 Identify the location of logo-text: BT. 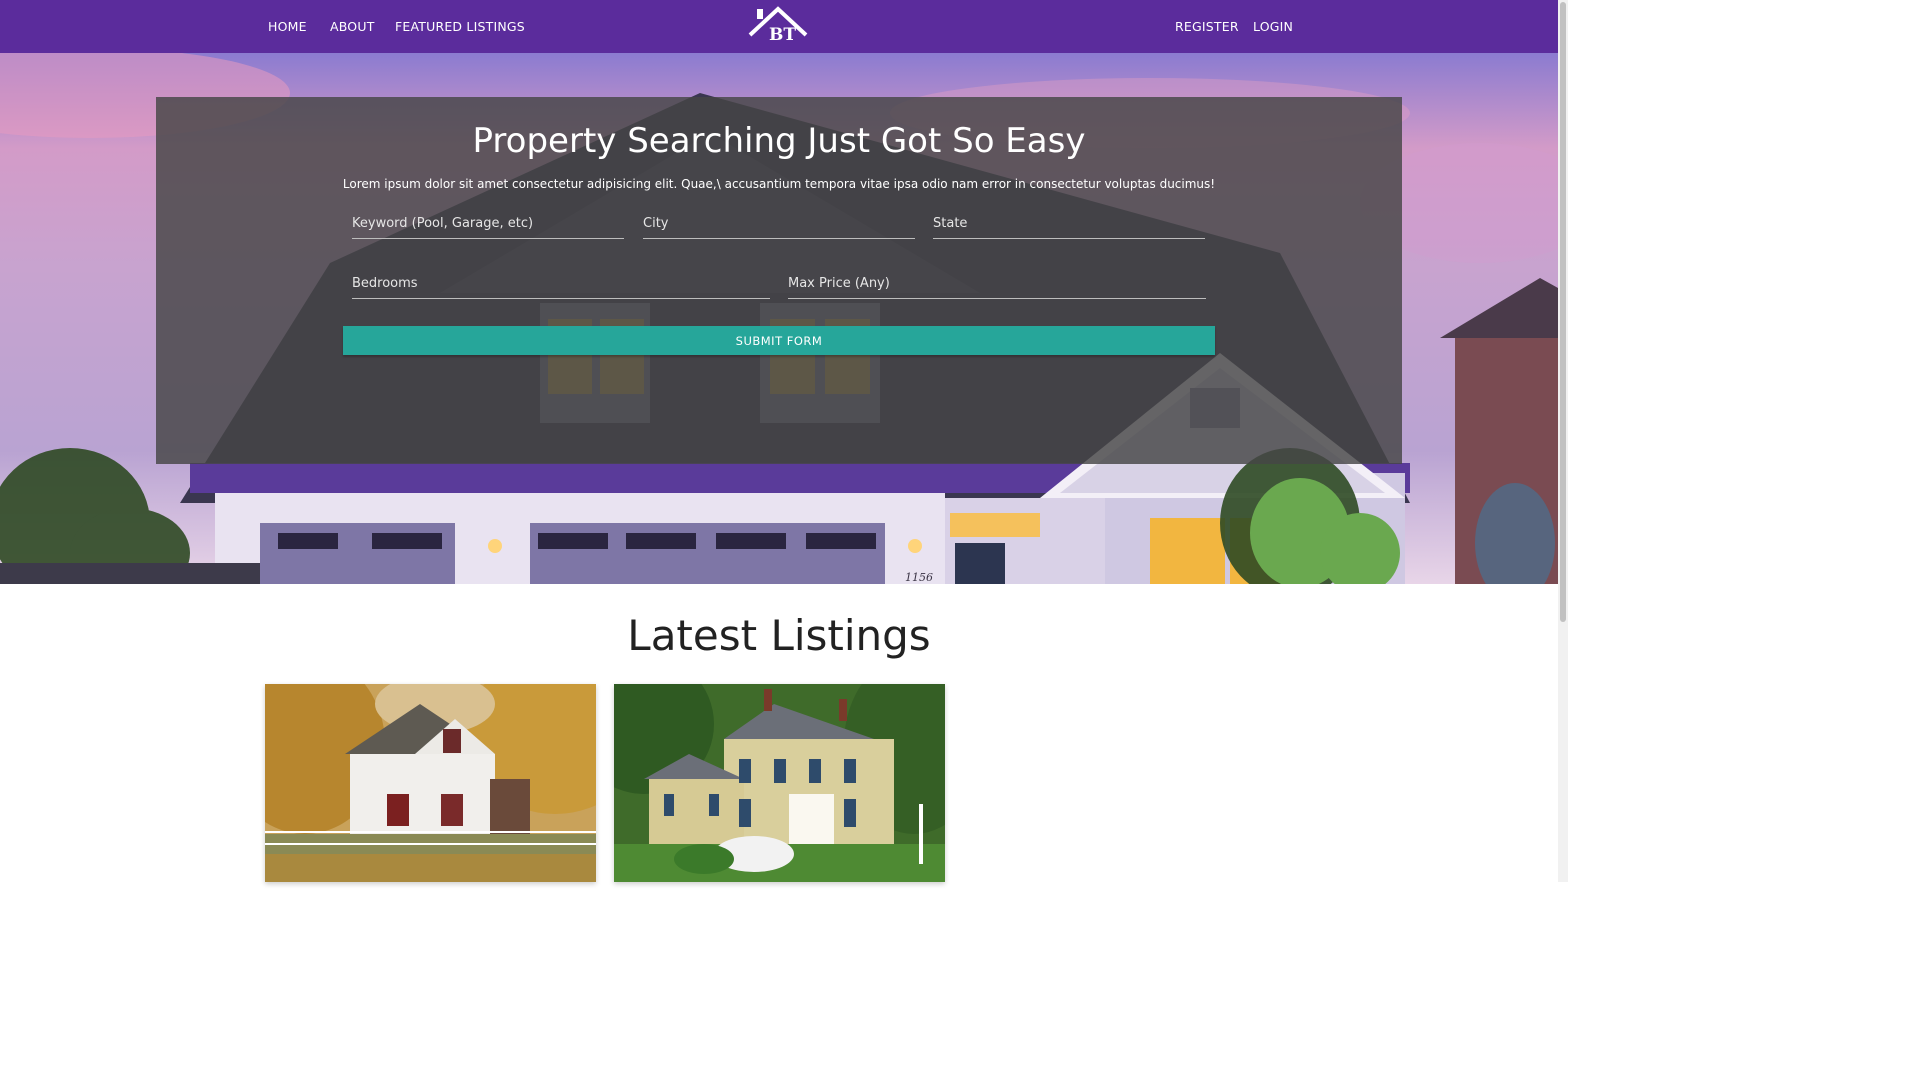
(782, 34).